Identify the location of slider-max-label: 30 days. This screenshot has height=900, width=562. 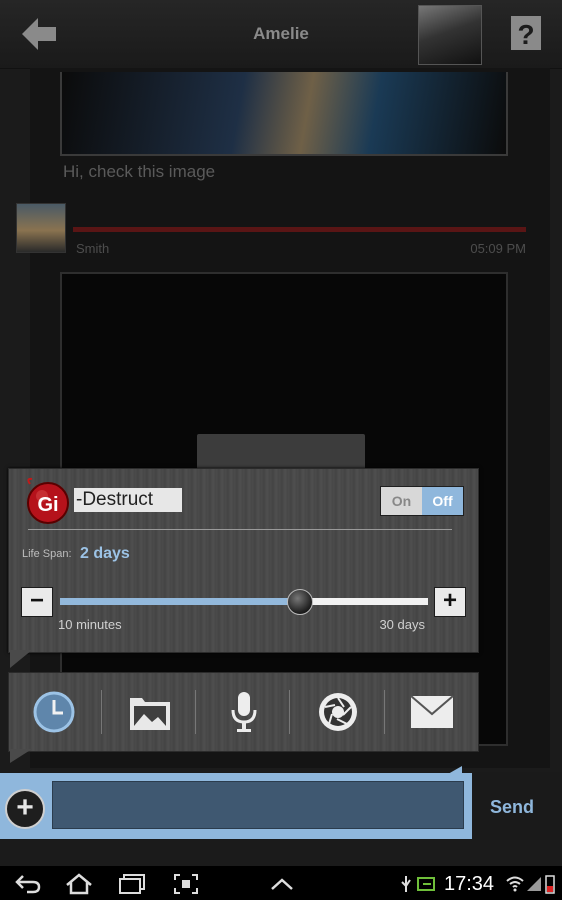
(402, 624).